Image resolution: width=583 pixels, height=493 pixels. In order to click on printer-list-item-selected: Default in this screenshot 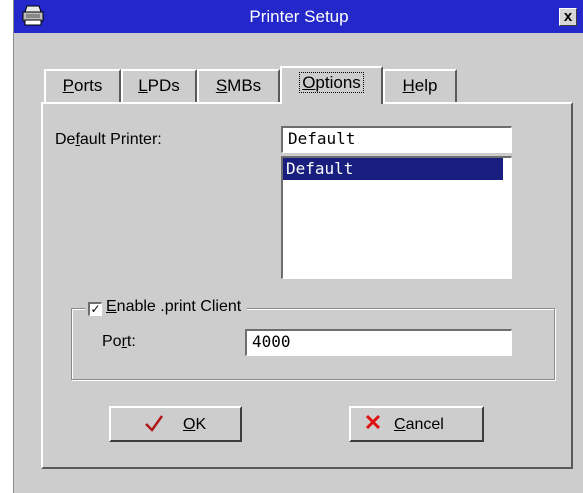, I will do `click(393, 169)`.